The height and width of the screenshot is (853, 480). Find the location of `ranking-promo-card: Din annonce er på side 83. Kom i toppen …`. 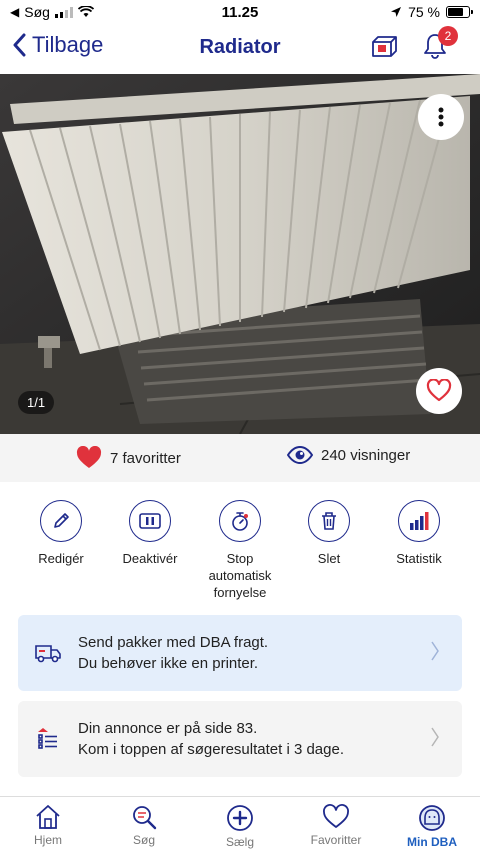

ranking-promo-card: Din annonce er på side 83. Kom i toppen … is located at coordinates (240, 739).